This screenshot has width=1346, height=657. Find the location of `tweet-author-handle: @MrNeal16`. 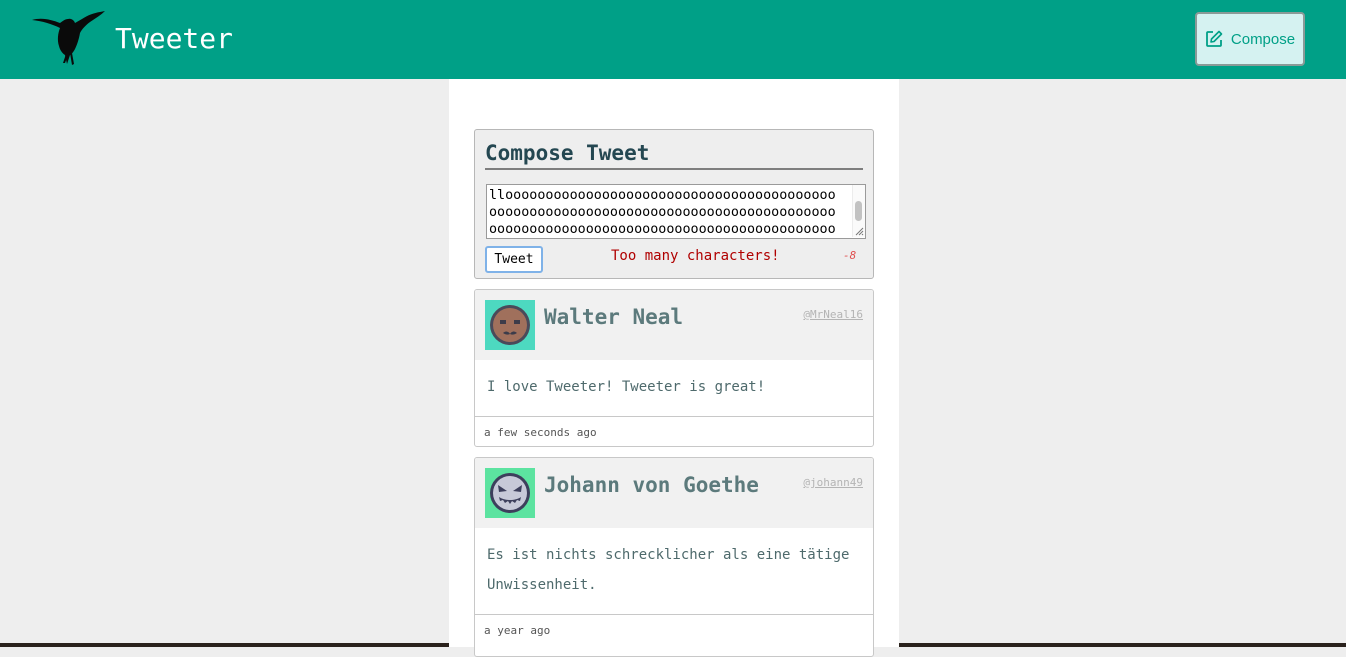

tweet-author-handle: @MrNeal16 is located at coordinates (833, 315).